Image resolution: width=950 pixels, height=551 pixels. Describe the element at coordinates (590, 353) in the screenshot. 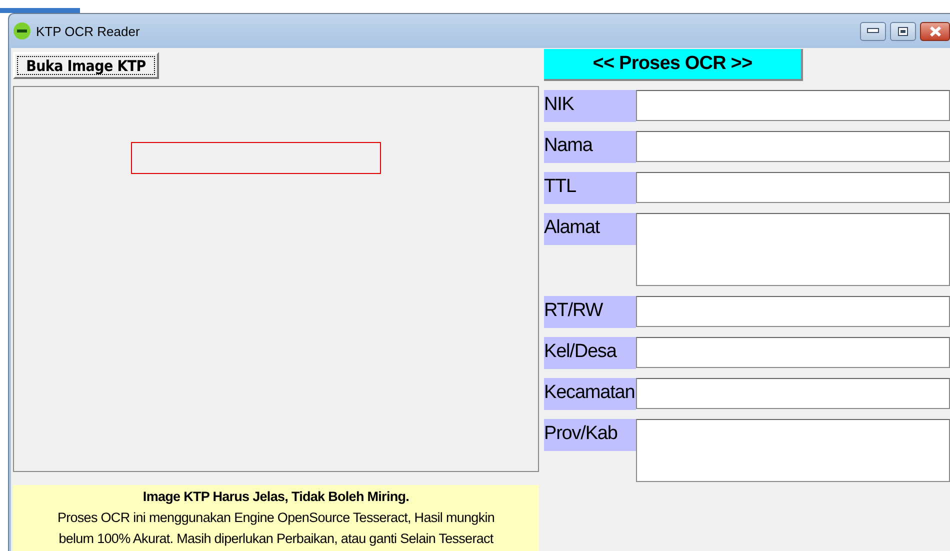

I see `field-label: Kel/Desa` at that location.